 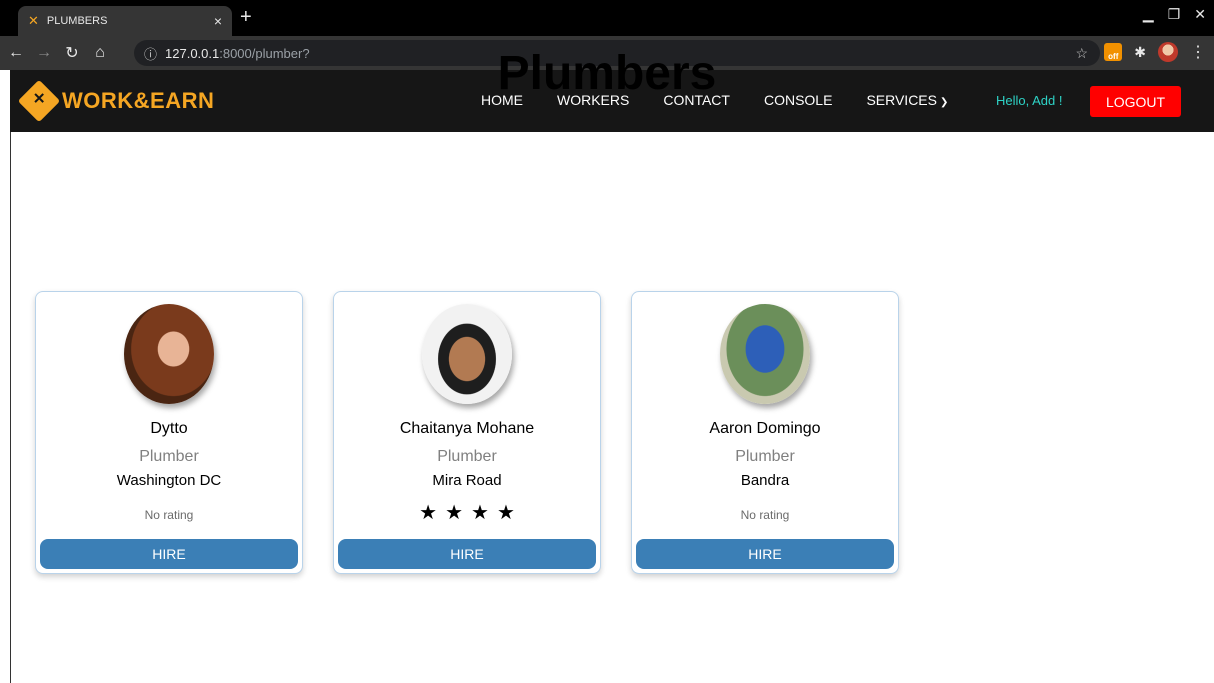 I want to click on close-icon: ×, so click(x=218, y=21).